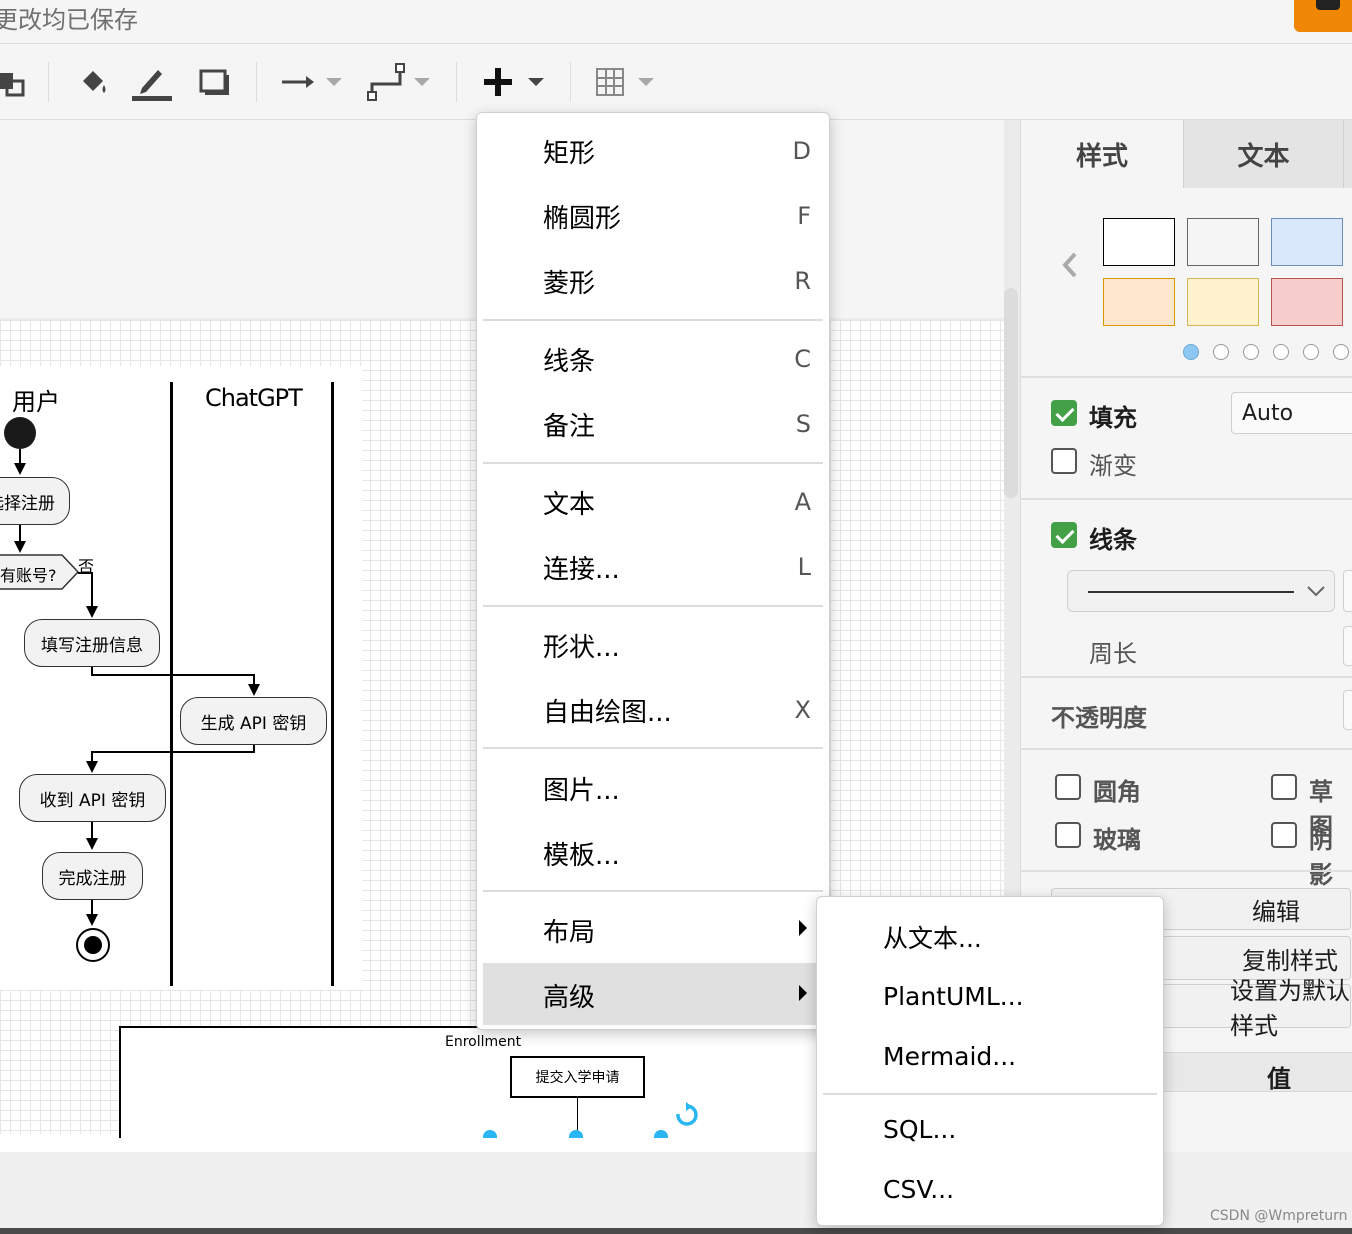  I want to click on perimeter-input, so click(1347, 646).